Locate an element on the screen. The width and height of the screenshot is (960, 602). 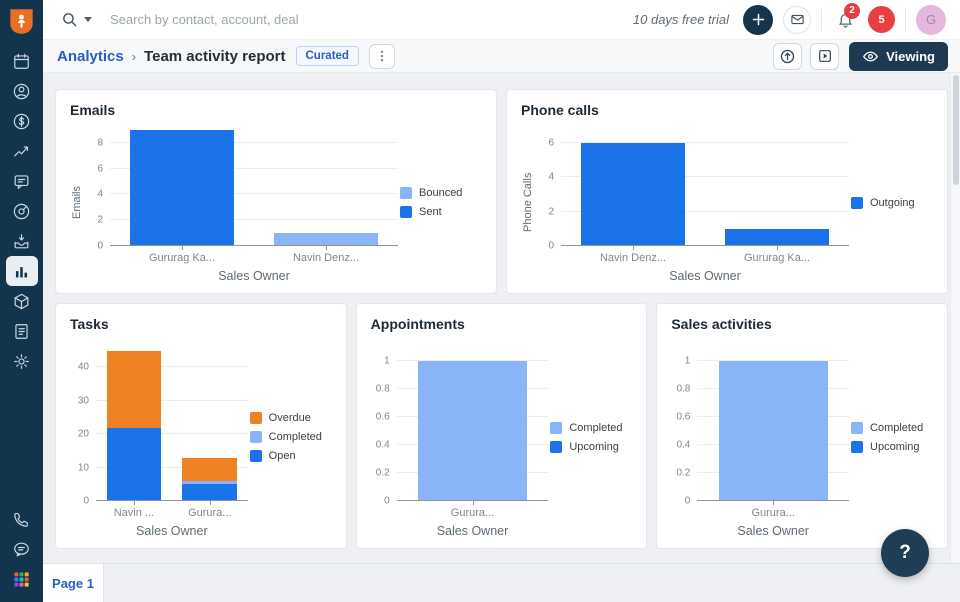
sidebar-item-products is located at coordinates (22, 301).